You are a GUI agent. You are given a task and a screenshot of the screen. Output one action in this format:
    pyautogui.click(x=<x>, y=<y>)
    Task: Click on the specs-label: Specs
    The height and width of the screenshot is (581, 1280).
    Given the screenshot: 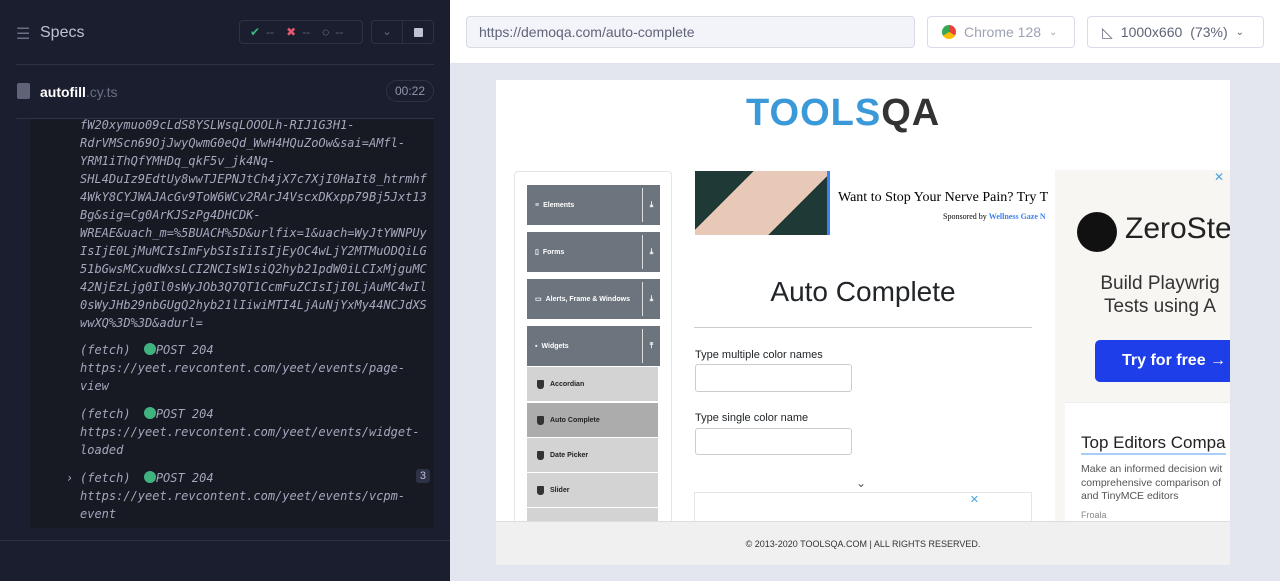 What is the action you would take?
    pyautogui.click(x=62, y=33)
    